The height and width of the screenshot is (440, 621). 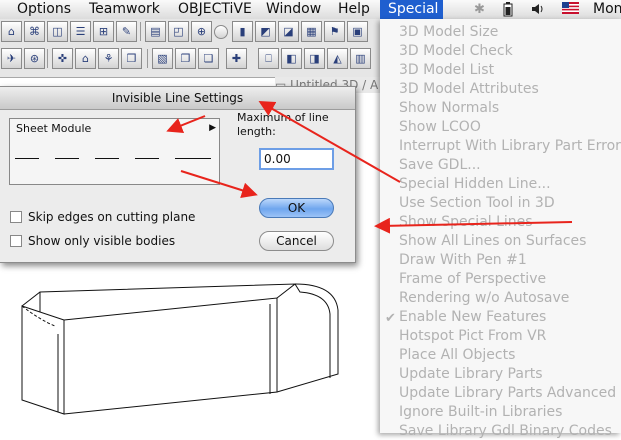 I want to click on menu-item-show-lcoo: Show LCOO, so click(x=440, y=127).